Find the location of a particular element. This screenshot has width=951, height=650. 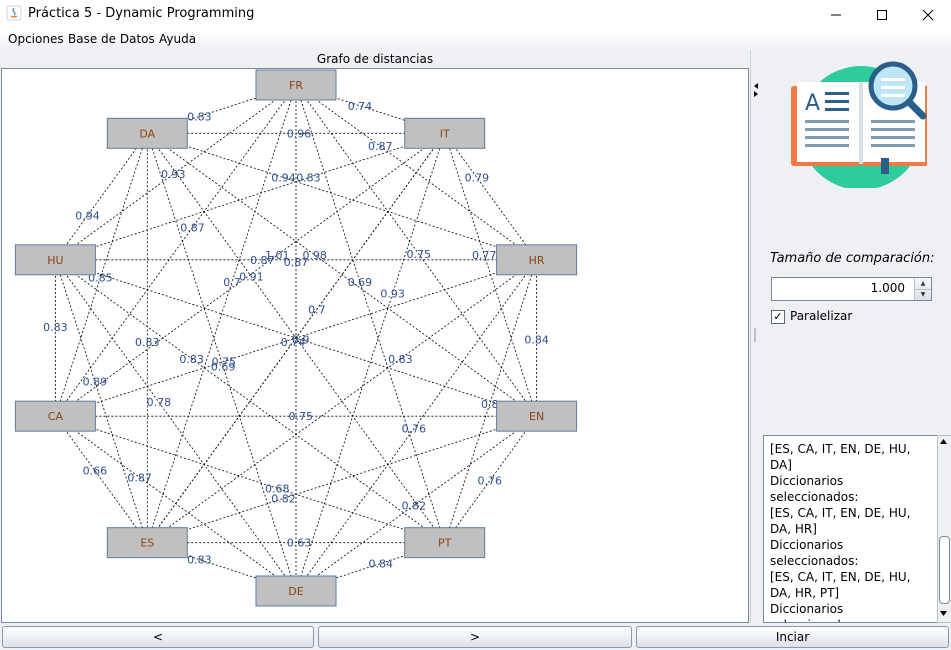

node-hu: HU is located at coordinates (55, 260).